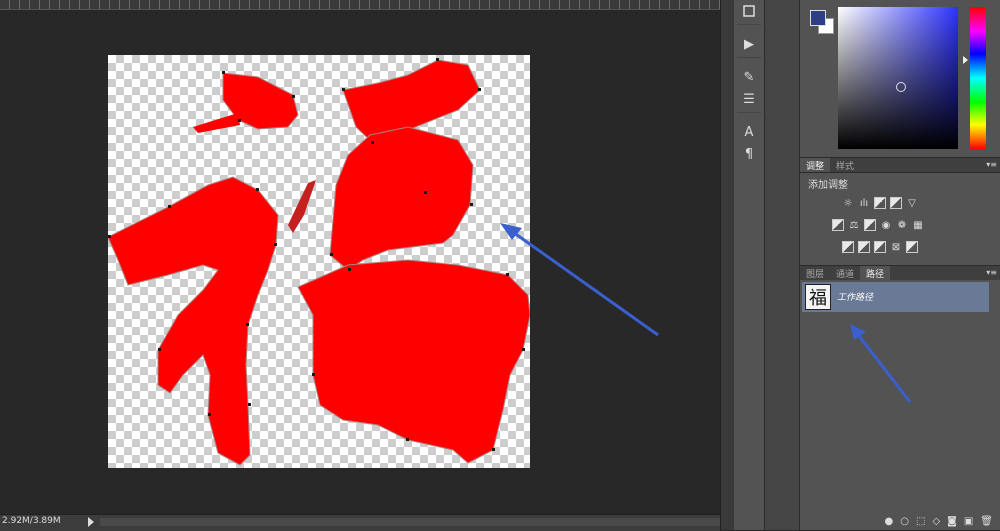 Image resolution: width=1000 pixels, height=531 pixels. I want to click on delete-path-icon: 🗑, so click(986, 521).